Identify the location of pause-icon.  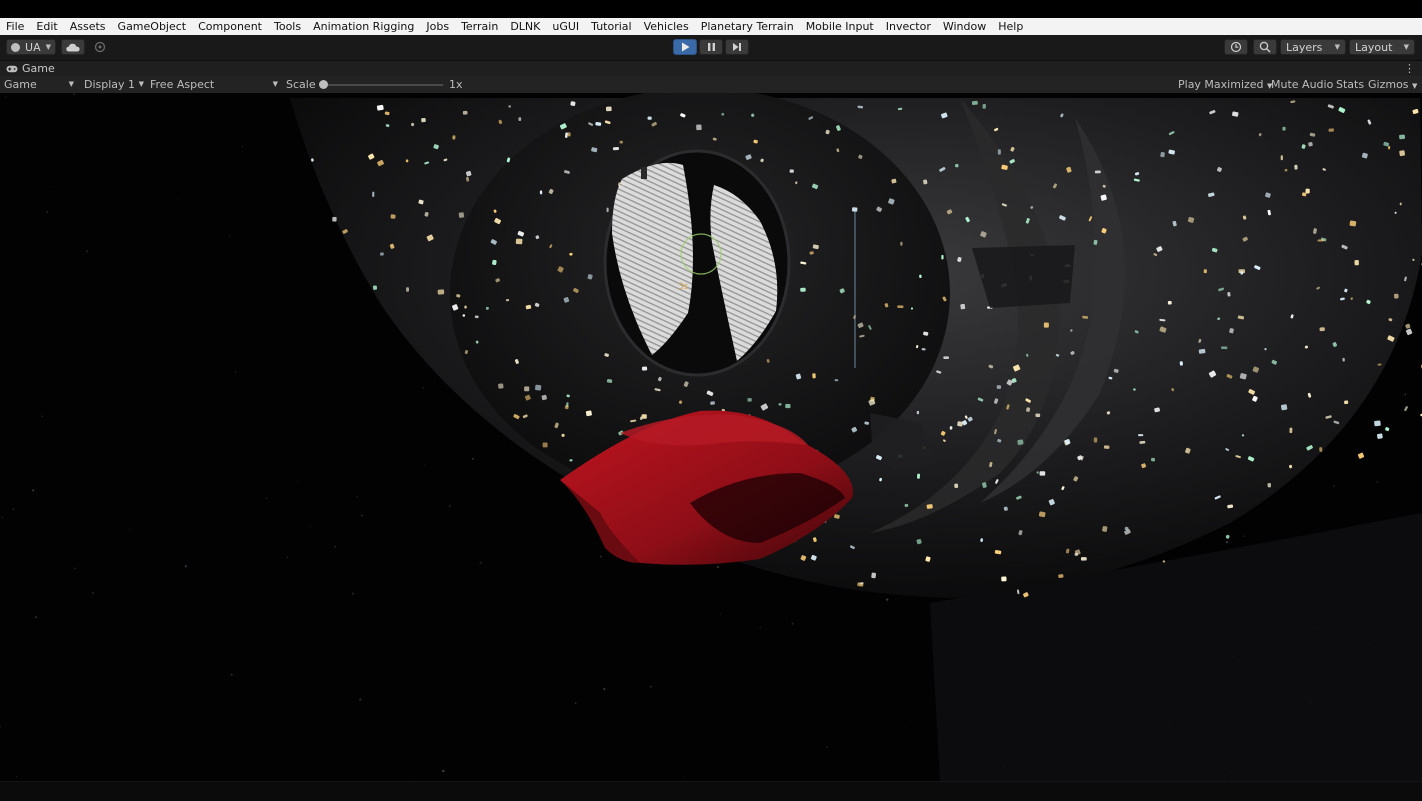
(711, 47).